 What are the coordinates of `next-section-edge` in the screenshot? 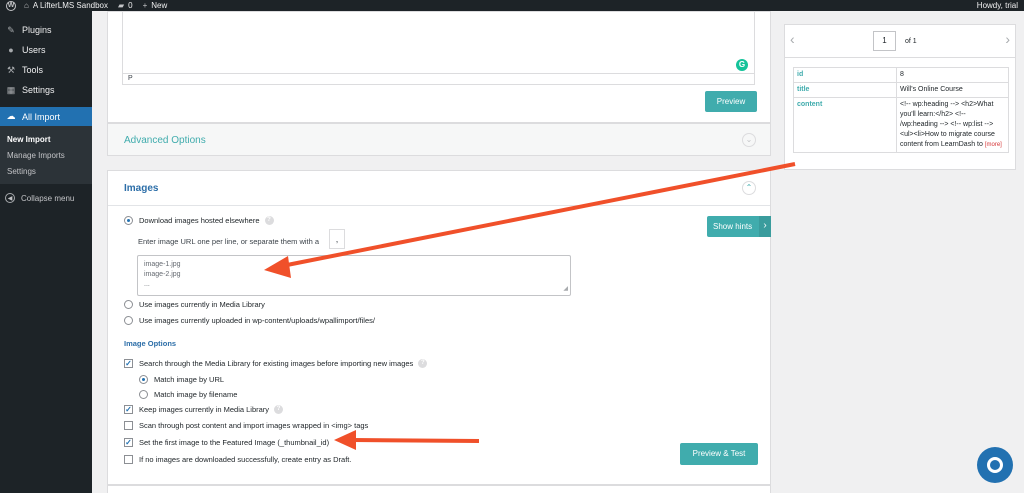 It's located at (439, 489).